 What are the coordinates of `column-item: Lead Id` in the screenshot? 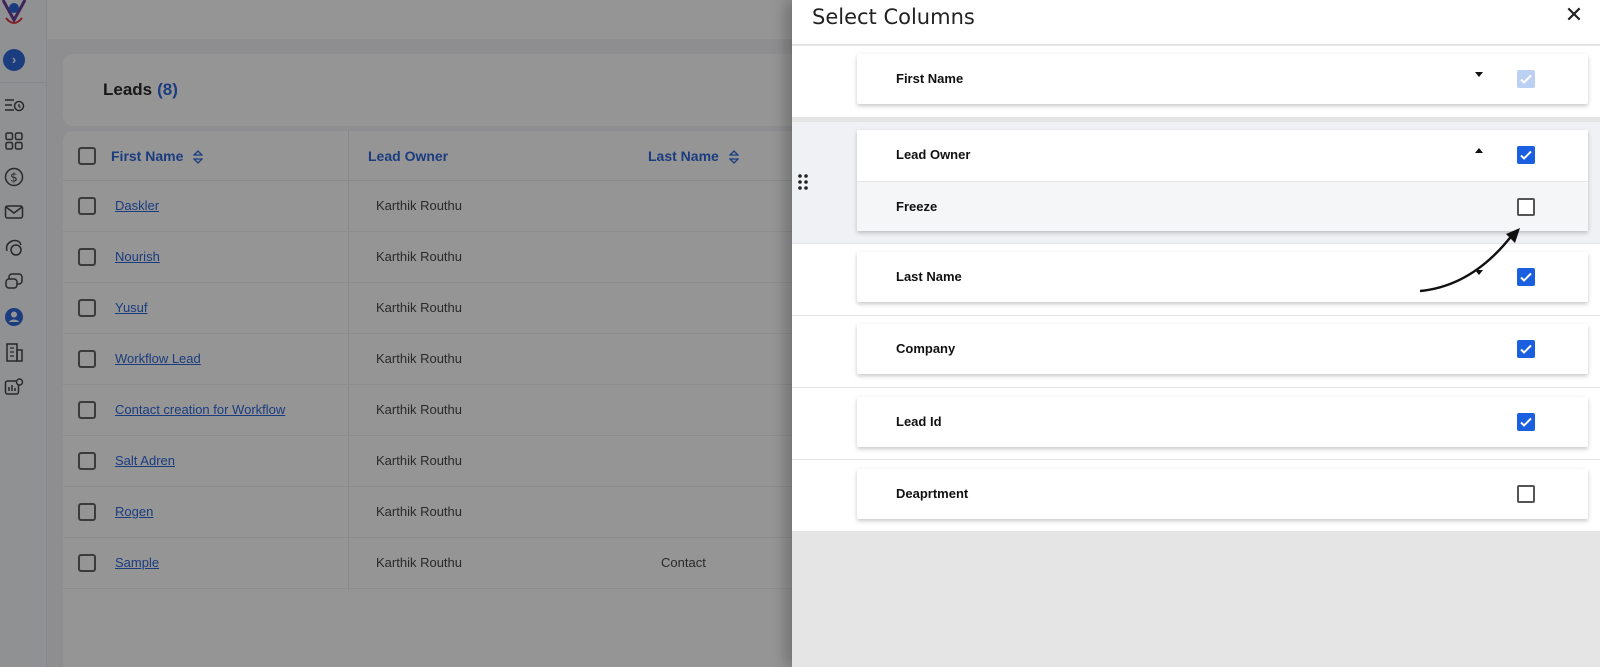 It's located at (1222, 422).